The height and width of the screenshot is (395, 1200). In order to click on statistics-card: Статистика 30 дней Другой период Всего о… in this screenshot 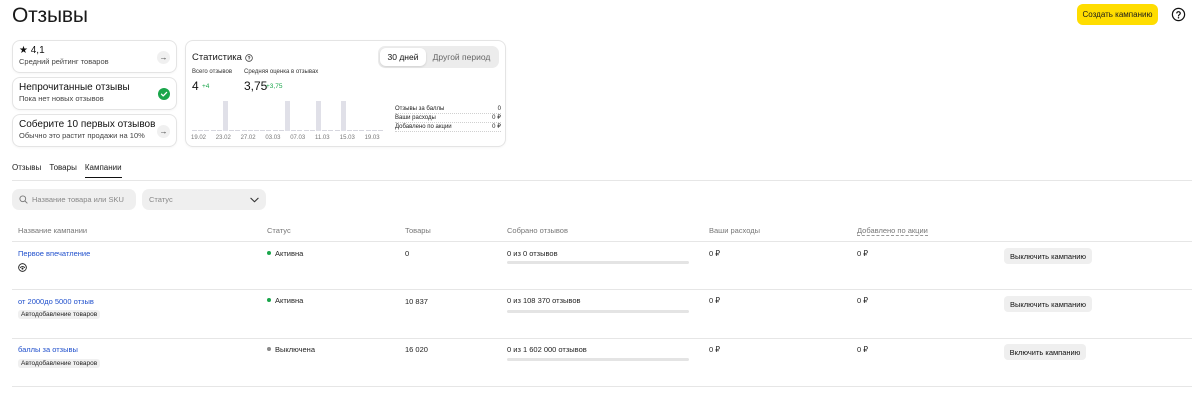, I will do `click(345, 93)`.